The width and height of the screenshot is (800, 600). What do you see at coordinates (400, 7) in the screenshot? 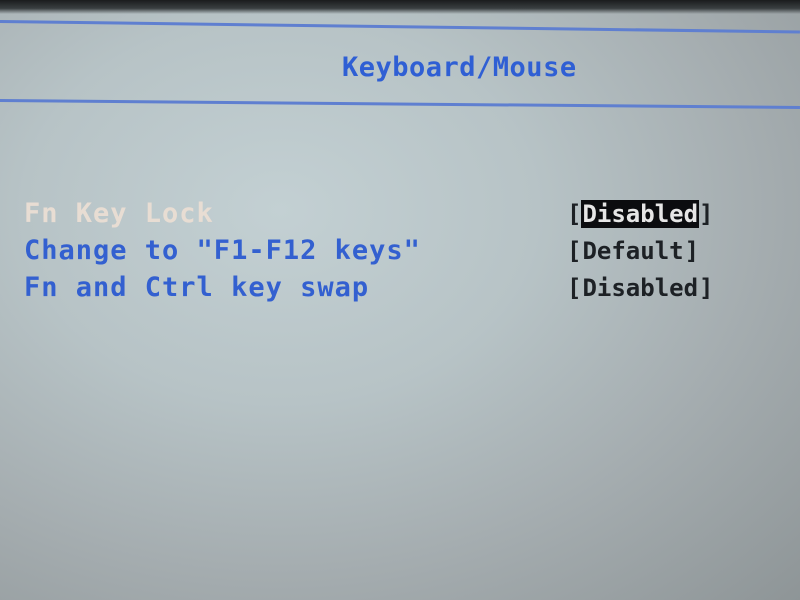
I see `screen-bezel-edge` at bounding box center [400, 7].